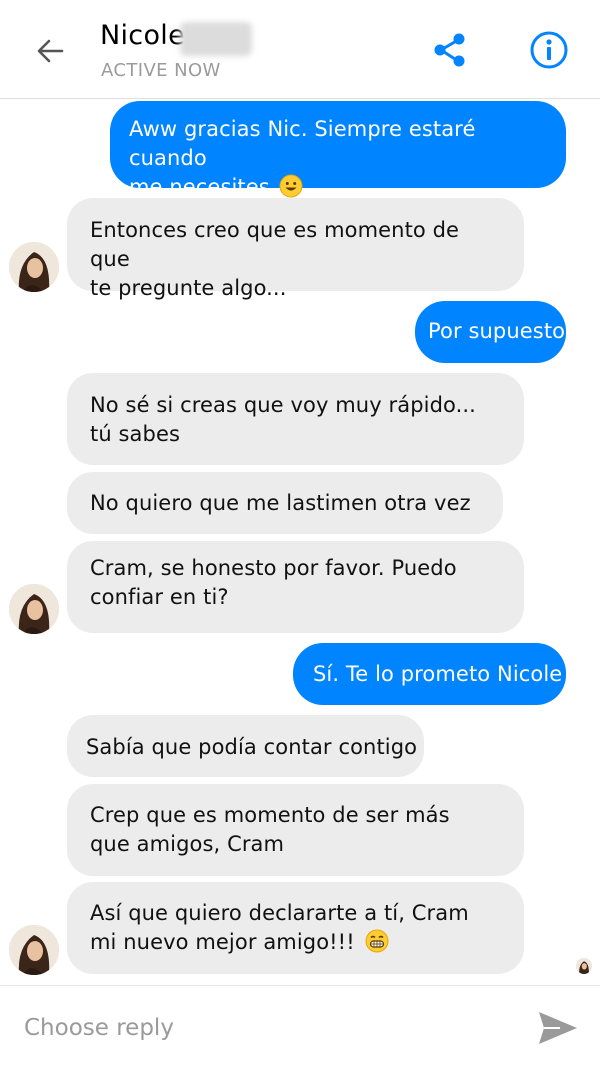 The height and width of the screenshot is (1067, 600). What do you see at coordinates (273, 568) in the screenshot?
I see `message-line: Cram, se honesto por favor. Puedo` at bounding box center [273, 568].